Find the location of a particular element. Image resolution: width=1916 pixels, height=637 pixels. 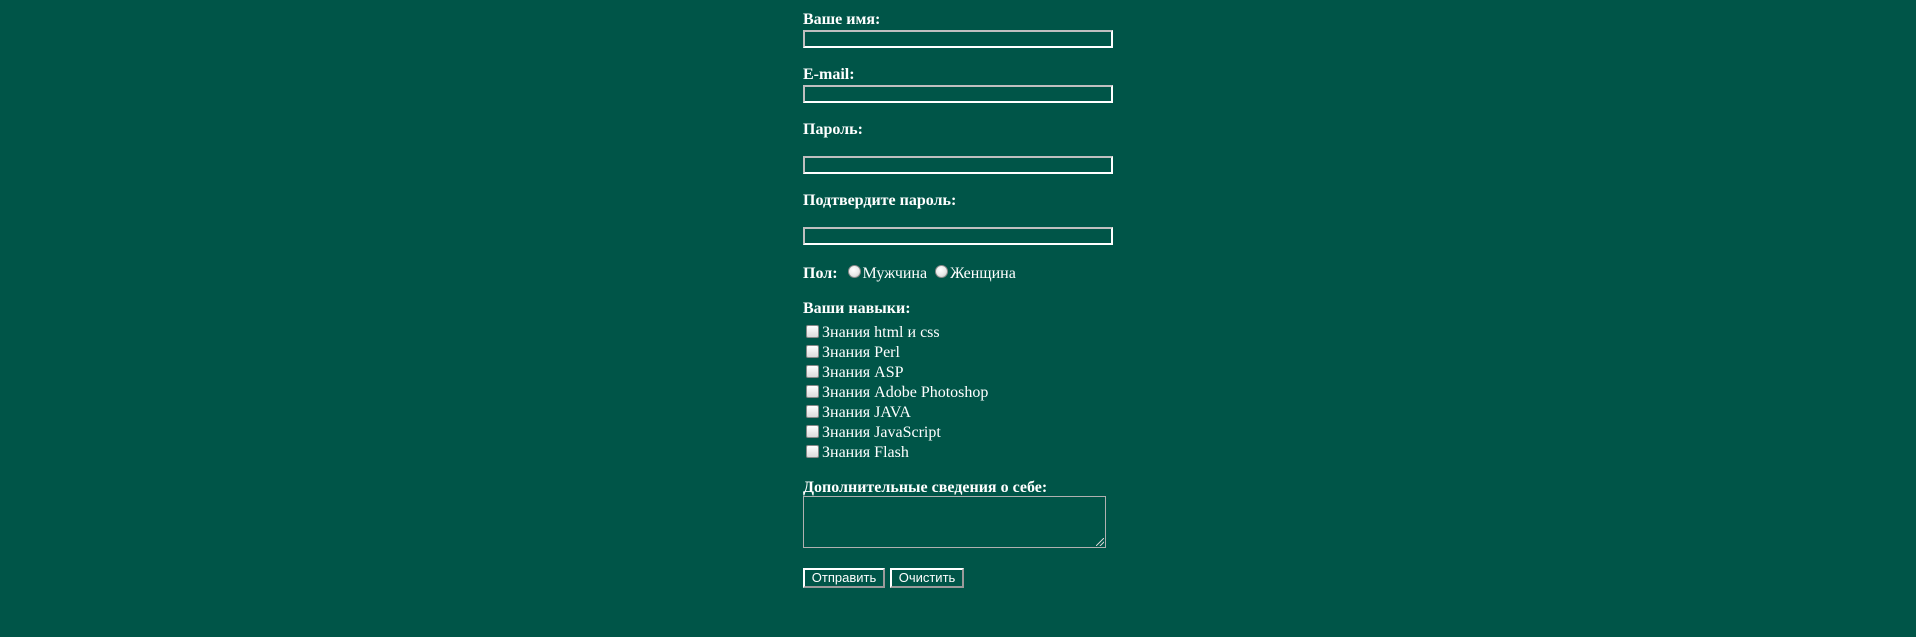

checkbox-photoshop is located at coordinates (812, 391).